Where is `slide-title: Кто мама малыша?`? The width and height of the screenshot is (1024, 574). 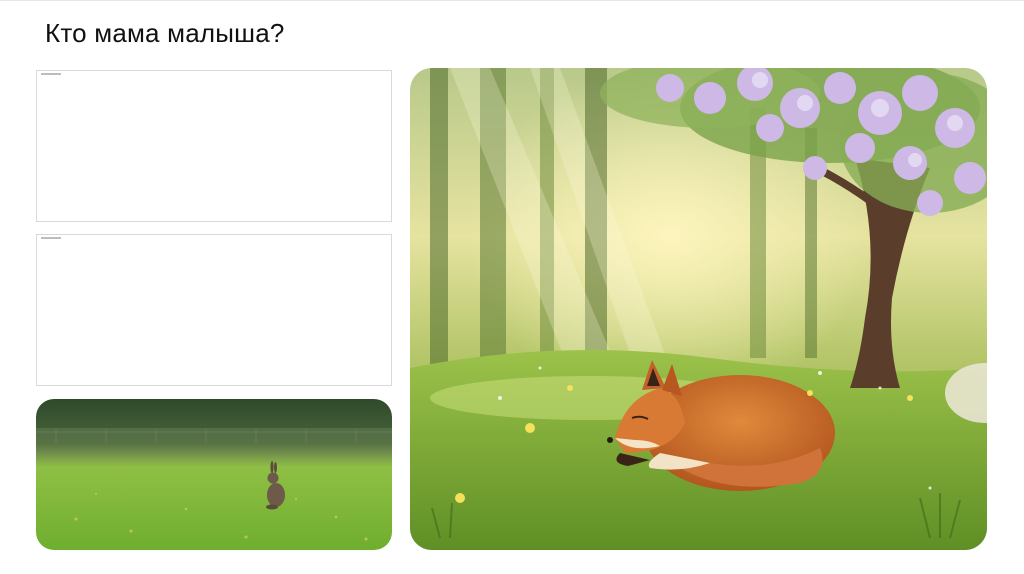 slide-title: Кто мама малыша? is located at coordinates (165, 33).